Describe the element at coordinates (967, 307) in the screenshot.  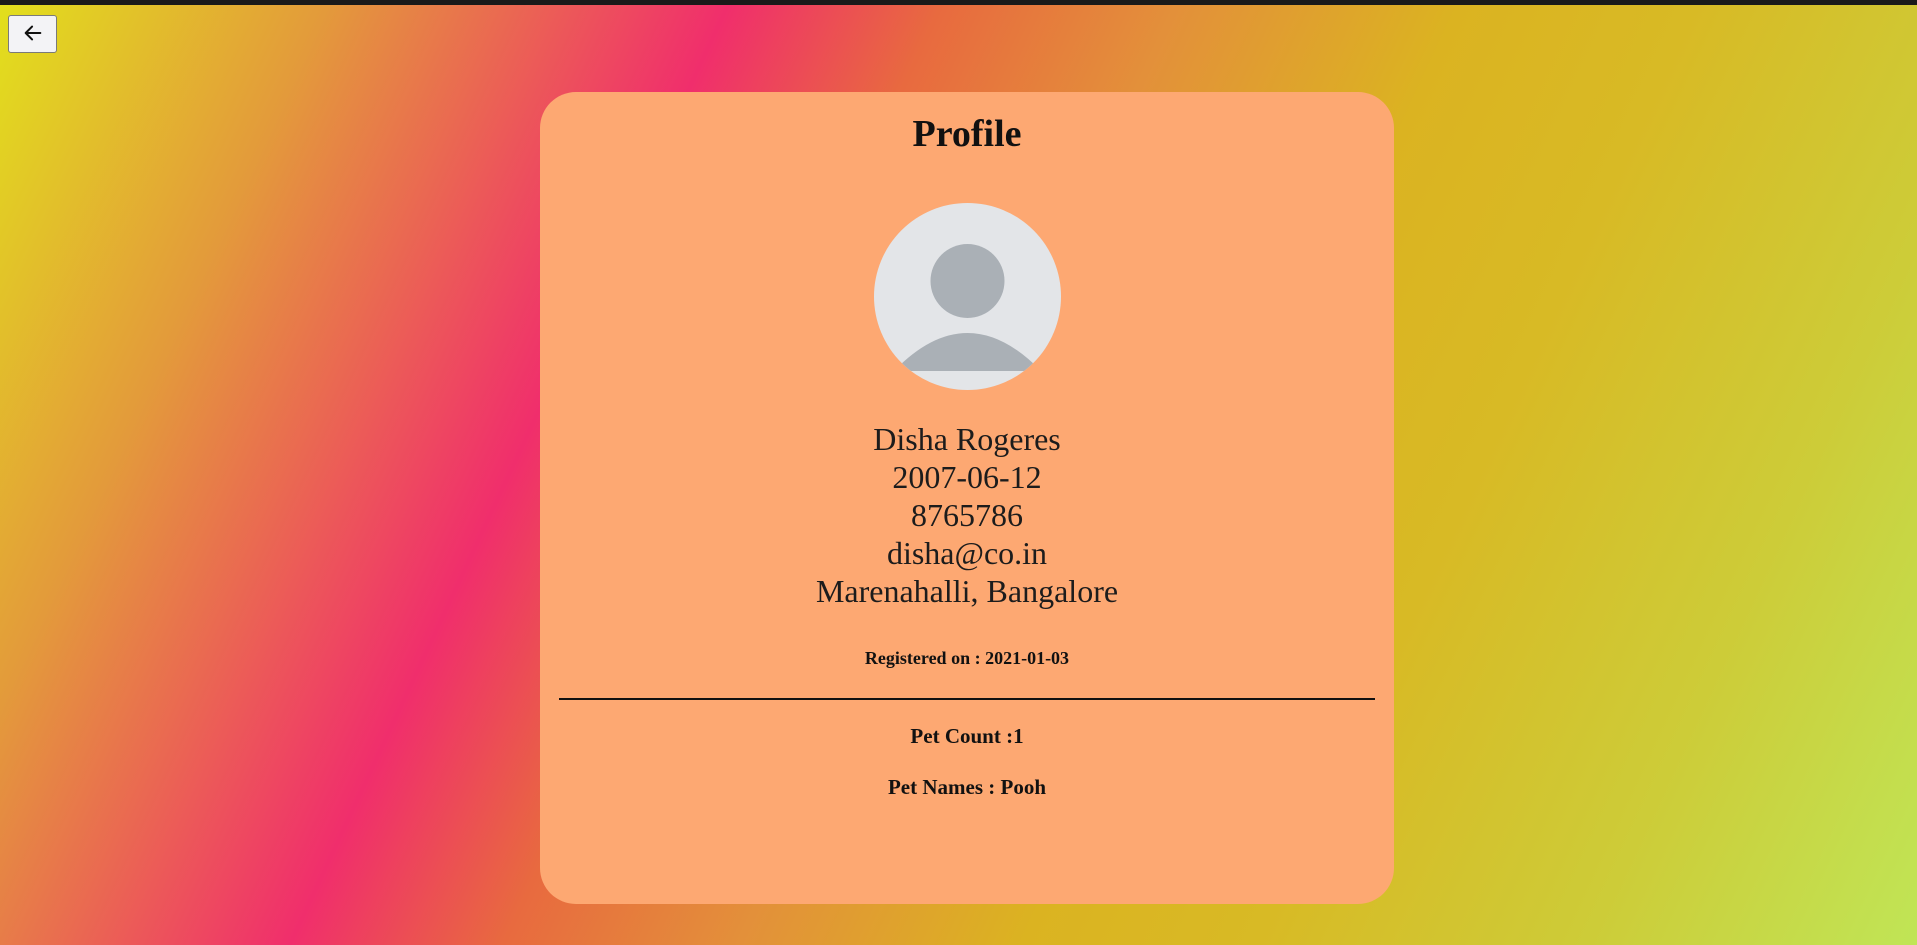
I see `user-avatar-icon` at that location.